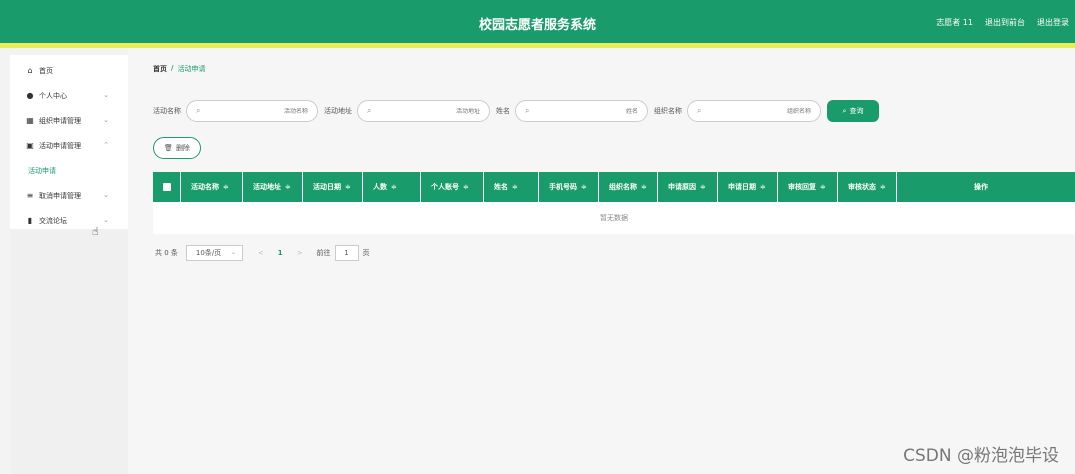  What do you see at coordinates (60, 145) in the screenshot?
I see `sidebar-item-label: 活动申请管理` at bounding box center [60, 145].